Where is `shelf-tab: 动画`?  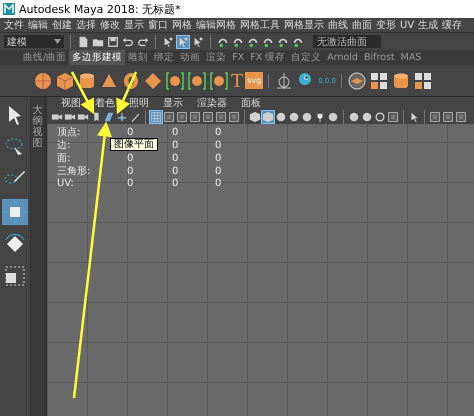
shelf-tab: 动画 is located at coordinates (190, 57).